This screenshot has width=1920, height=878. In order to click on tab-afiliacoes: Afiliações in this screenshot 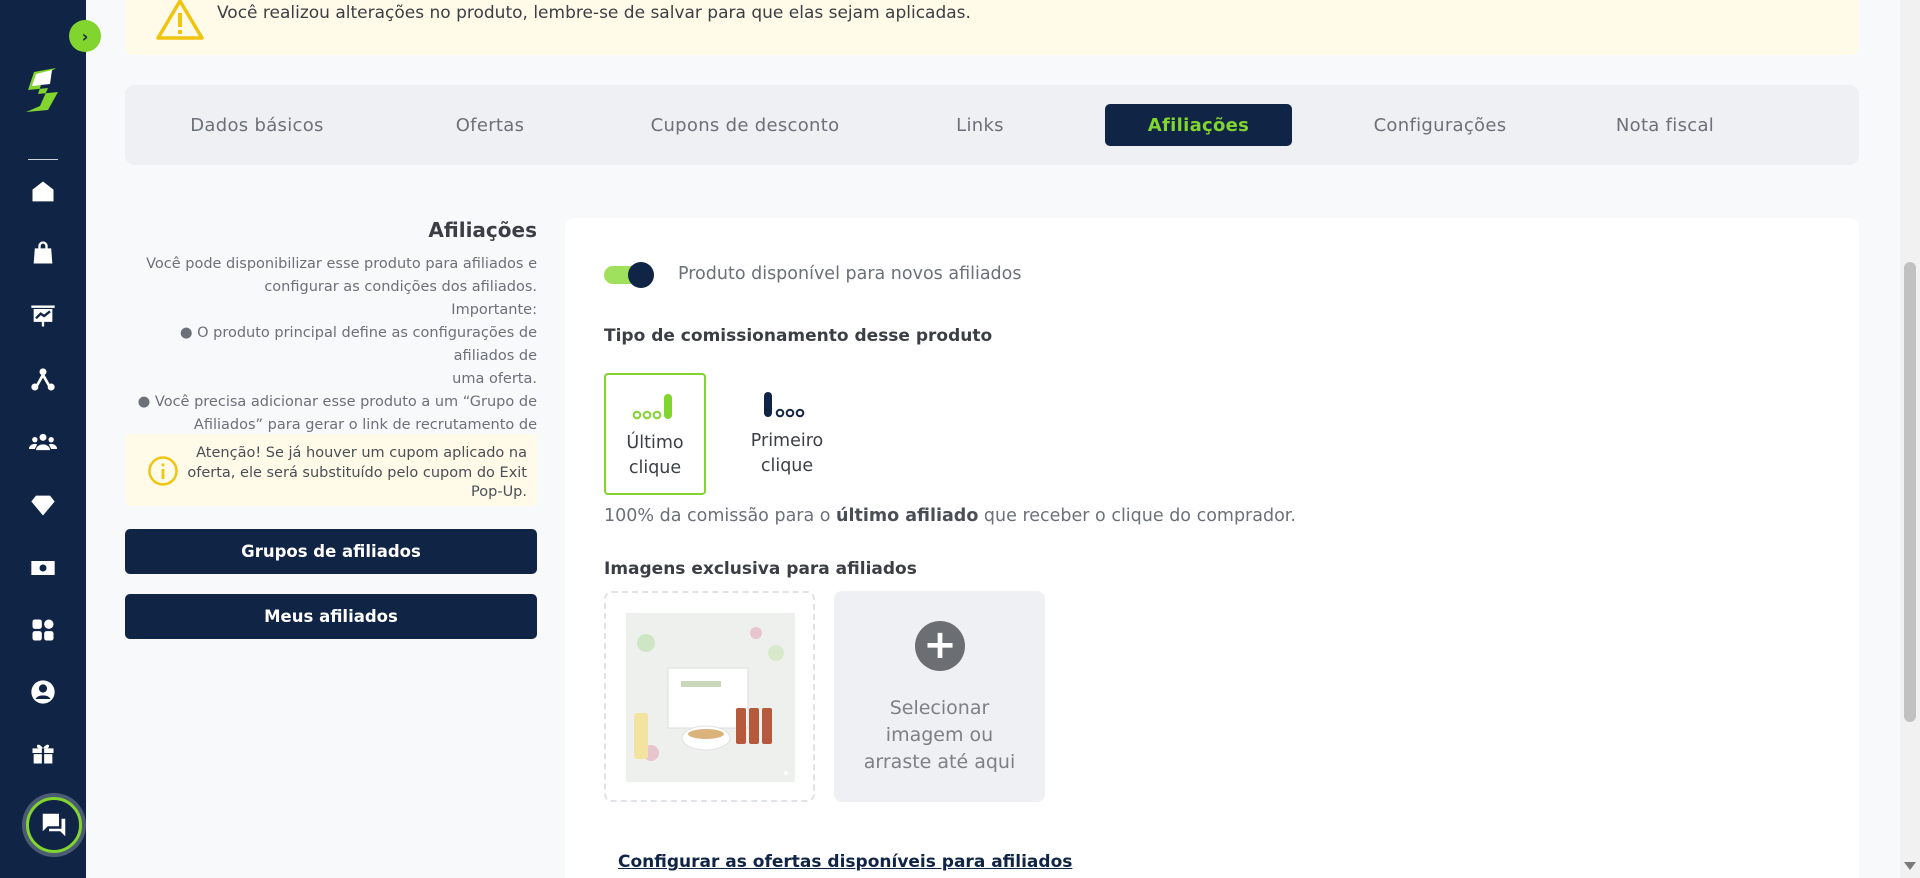, I will do `click(1198, 125)`.